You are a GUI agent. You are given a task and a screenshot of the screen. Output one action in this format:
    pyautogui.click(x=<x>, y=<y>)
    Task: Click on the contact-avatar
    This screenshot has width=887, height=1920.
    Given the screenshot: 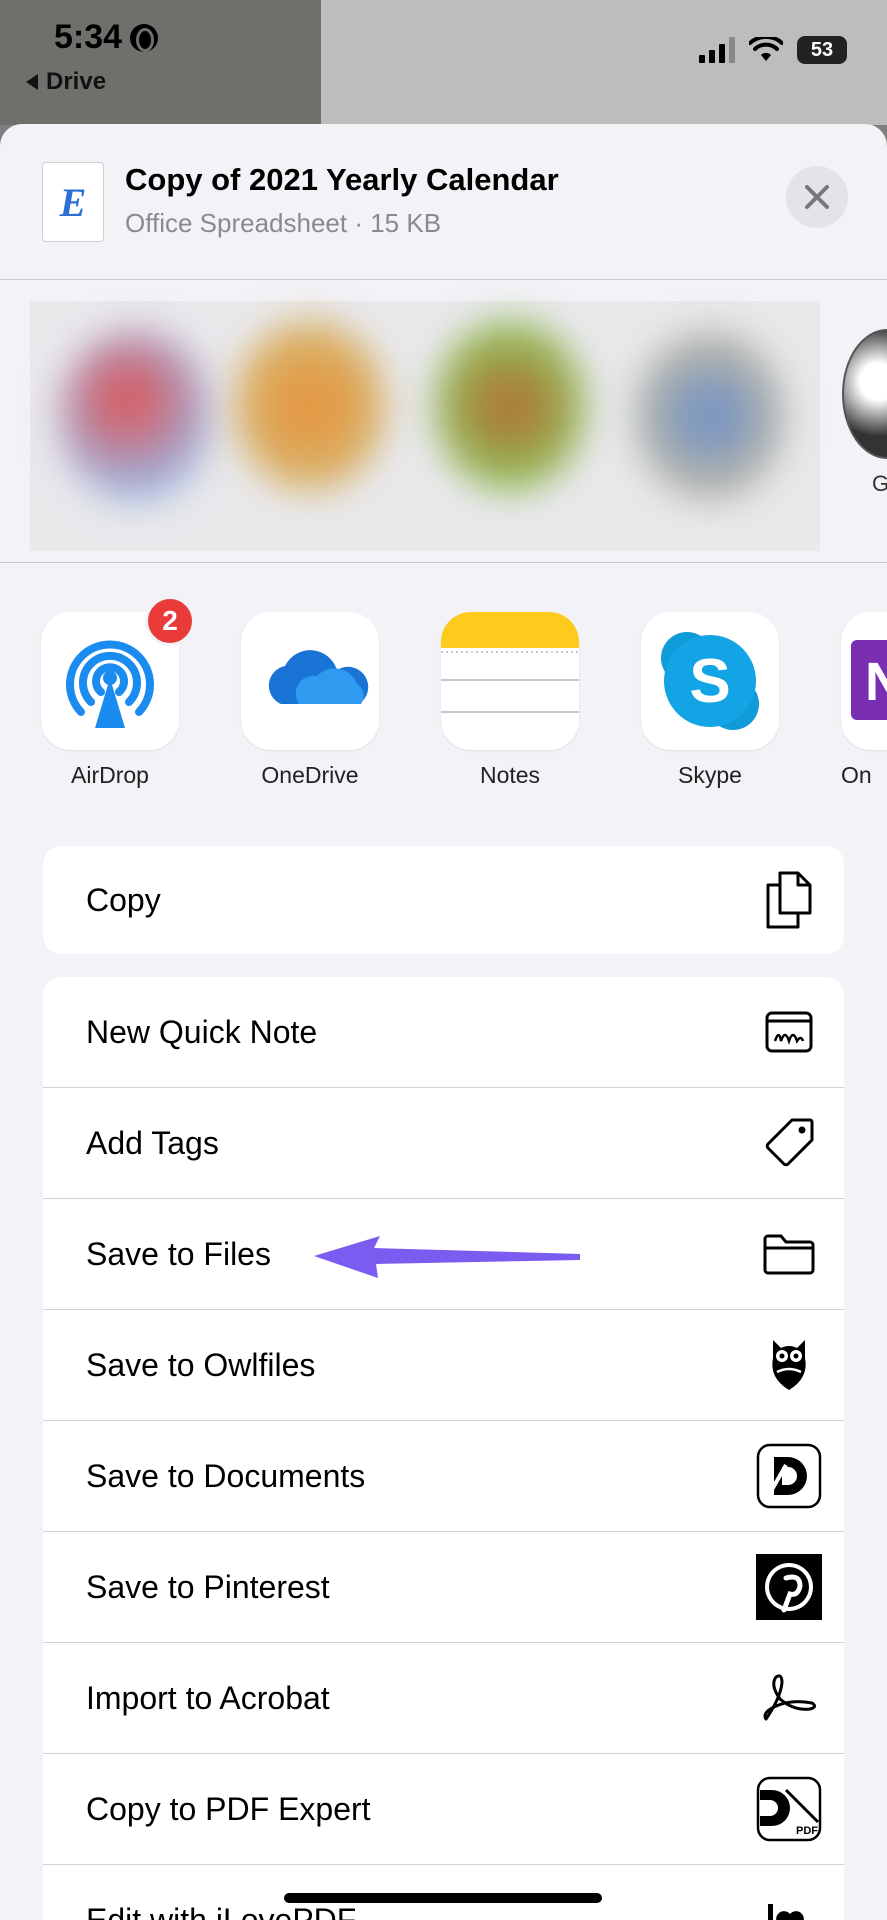 What is the action you would take?
    pyautogui.click(x=864, y=394)
    